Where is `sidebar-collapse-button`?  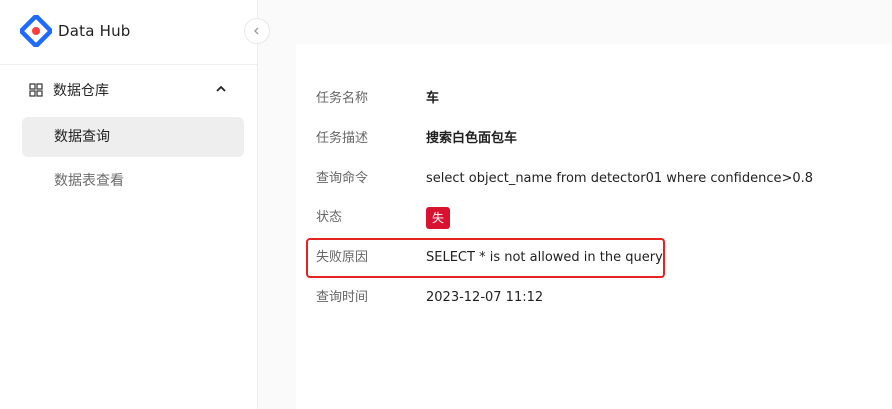
sidebar-collapse-button is located at coordinates (257, 31).